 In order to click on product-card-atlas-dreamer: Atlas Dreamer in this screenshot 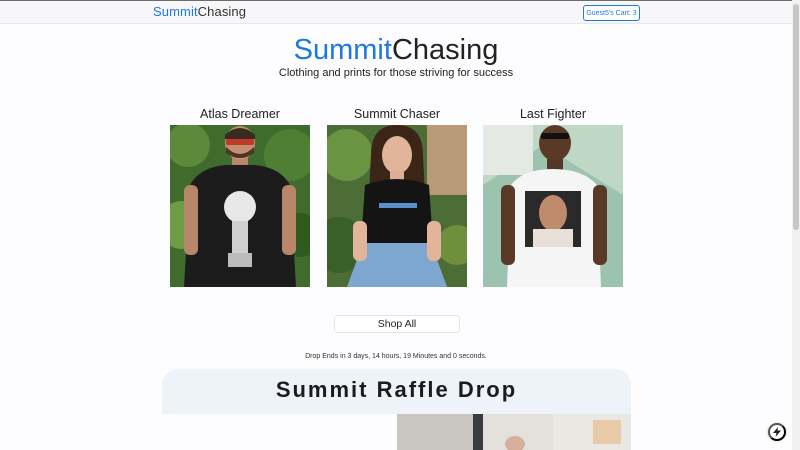, I will do `click(240, 197)`.